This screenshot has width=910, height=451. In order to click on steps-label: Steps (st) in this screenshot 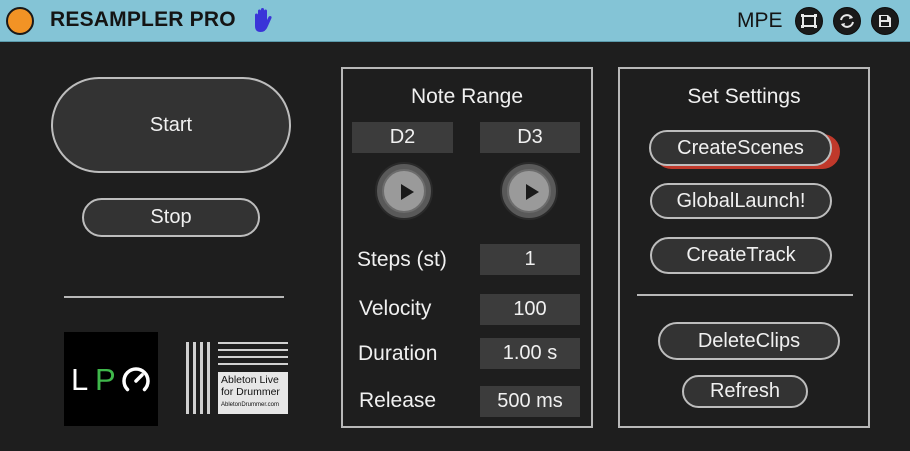, I will do `click(402, 259)`.